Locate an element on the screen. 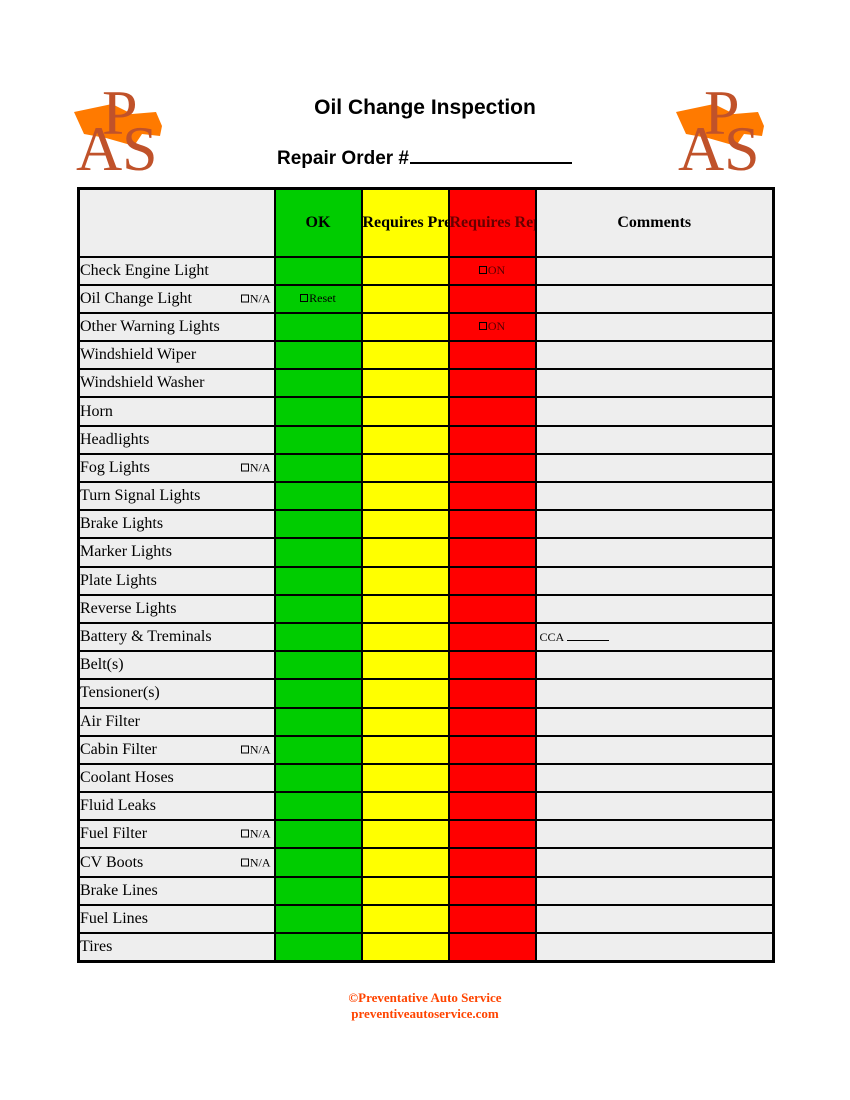 The height and width of the screenshot is (1100, 850). comment-field: CCA is located at coordinates (574, 637).